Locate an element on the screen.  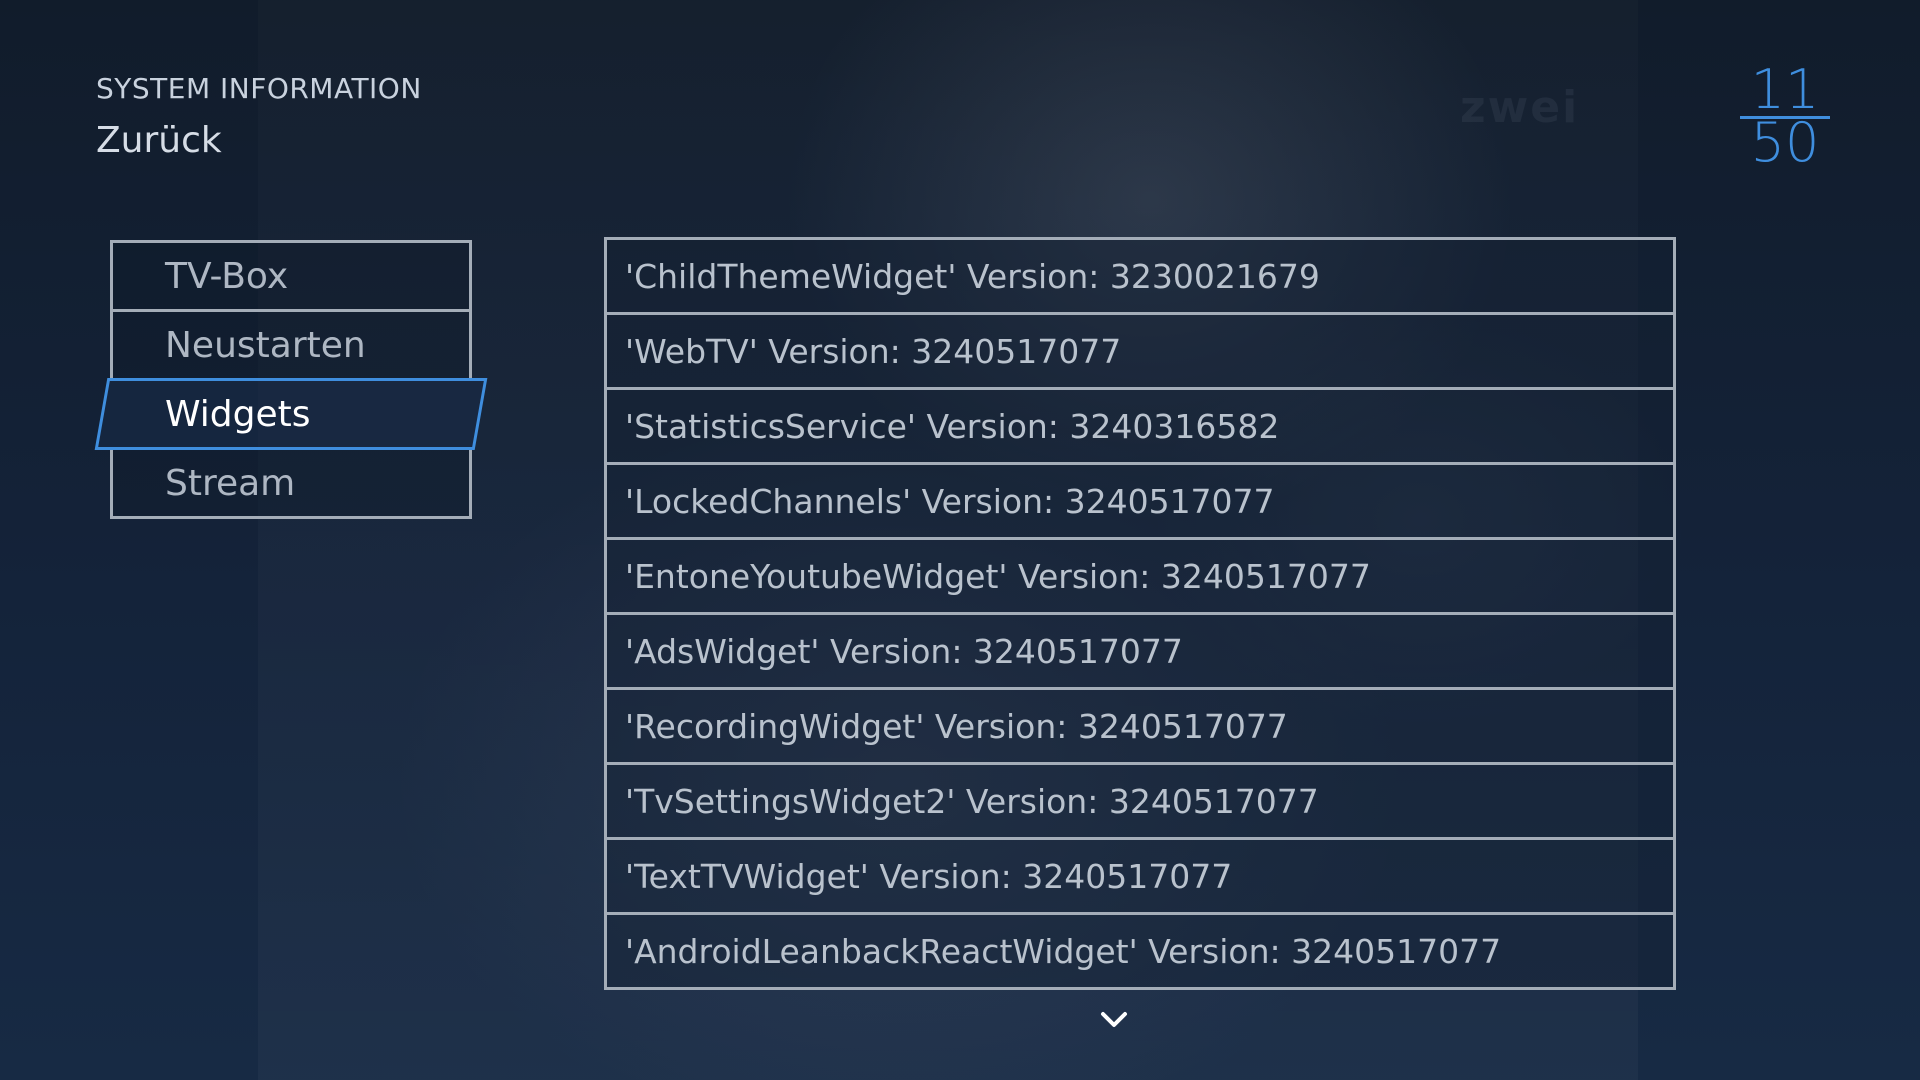
settings-menu: TV-Box Neustarten Widgets Stream is located at coordinates (291, 379).